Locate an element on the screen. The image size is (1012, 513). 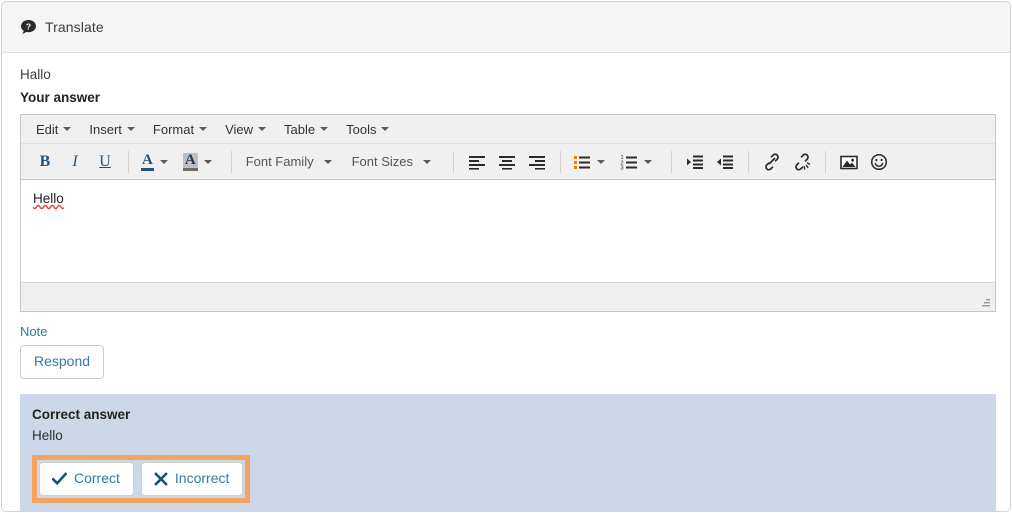
toolbar-group-text-style: B I U is located at coordinates (75, 162).